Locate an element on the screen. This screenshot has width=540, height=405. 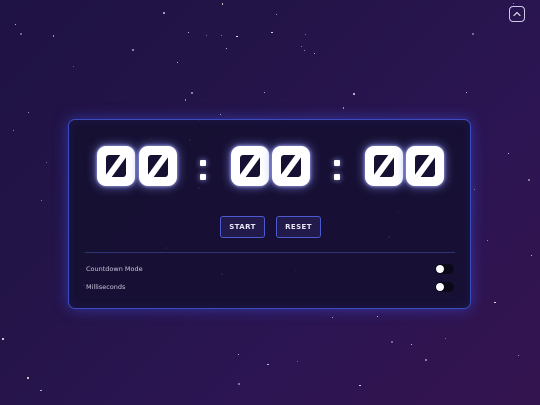
milliseconds-label: Milliseconds is located at coordinates (106, 287).